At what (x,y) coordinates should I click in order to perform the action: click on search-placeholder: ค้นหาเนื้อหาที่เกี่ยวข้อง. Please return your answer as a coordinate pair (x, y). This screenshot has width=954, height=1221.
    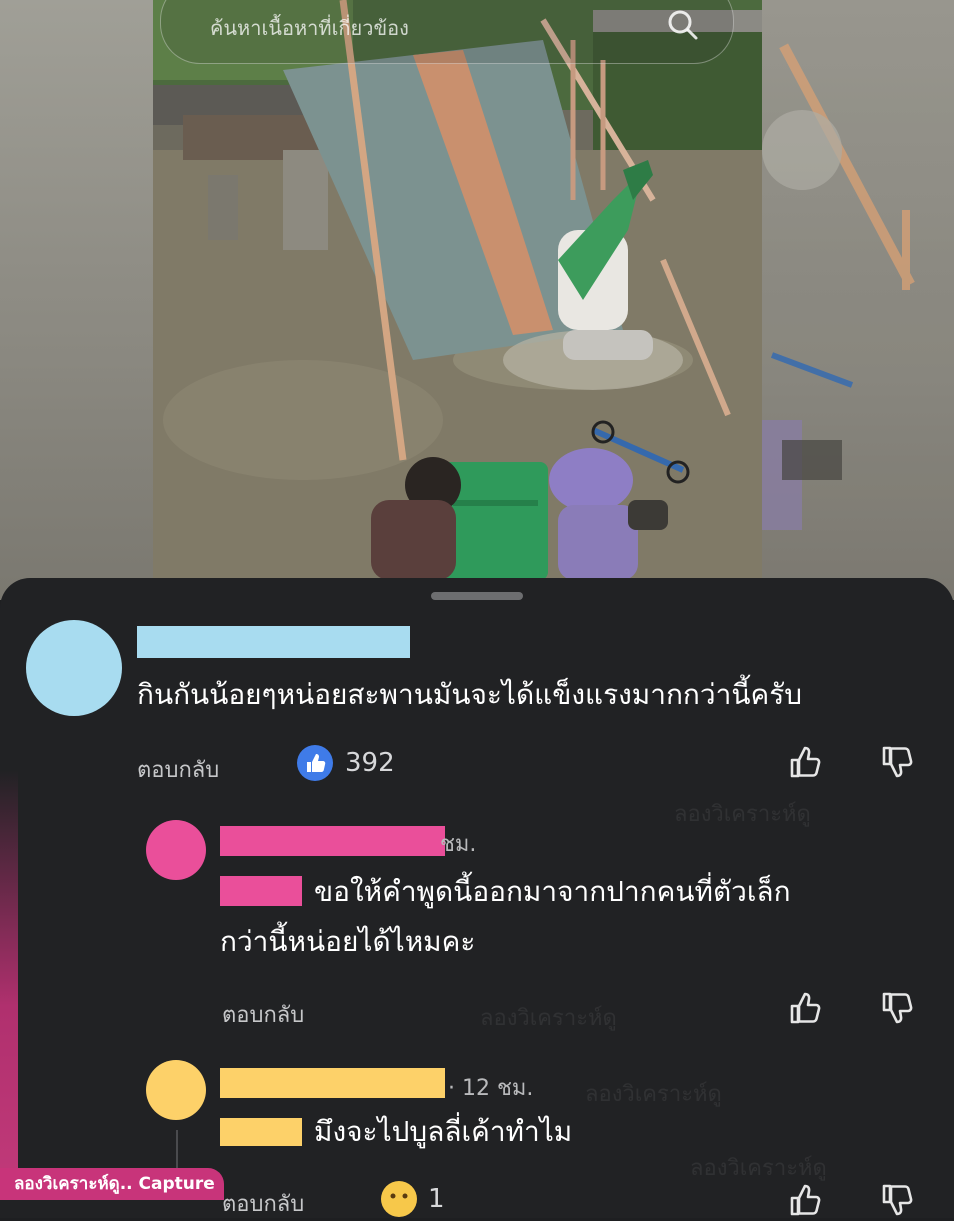
    Looking at the image, I should click on (309, 28).